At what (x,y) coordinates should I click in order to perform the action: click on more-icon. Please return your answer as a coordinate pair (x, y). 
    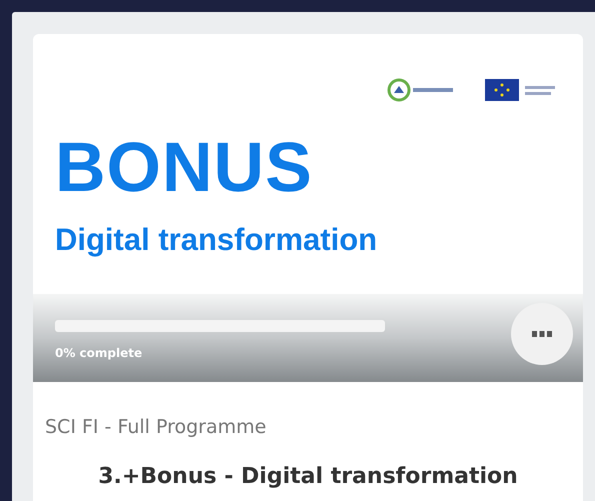
    Looking at the image, I should click on (542, 334).